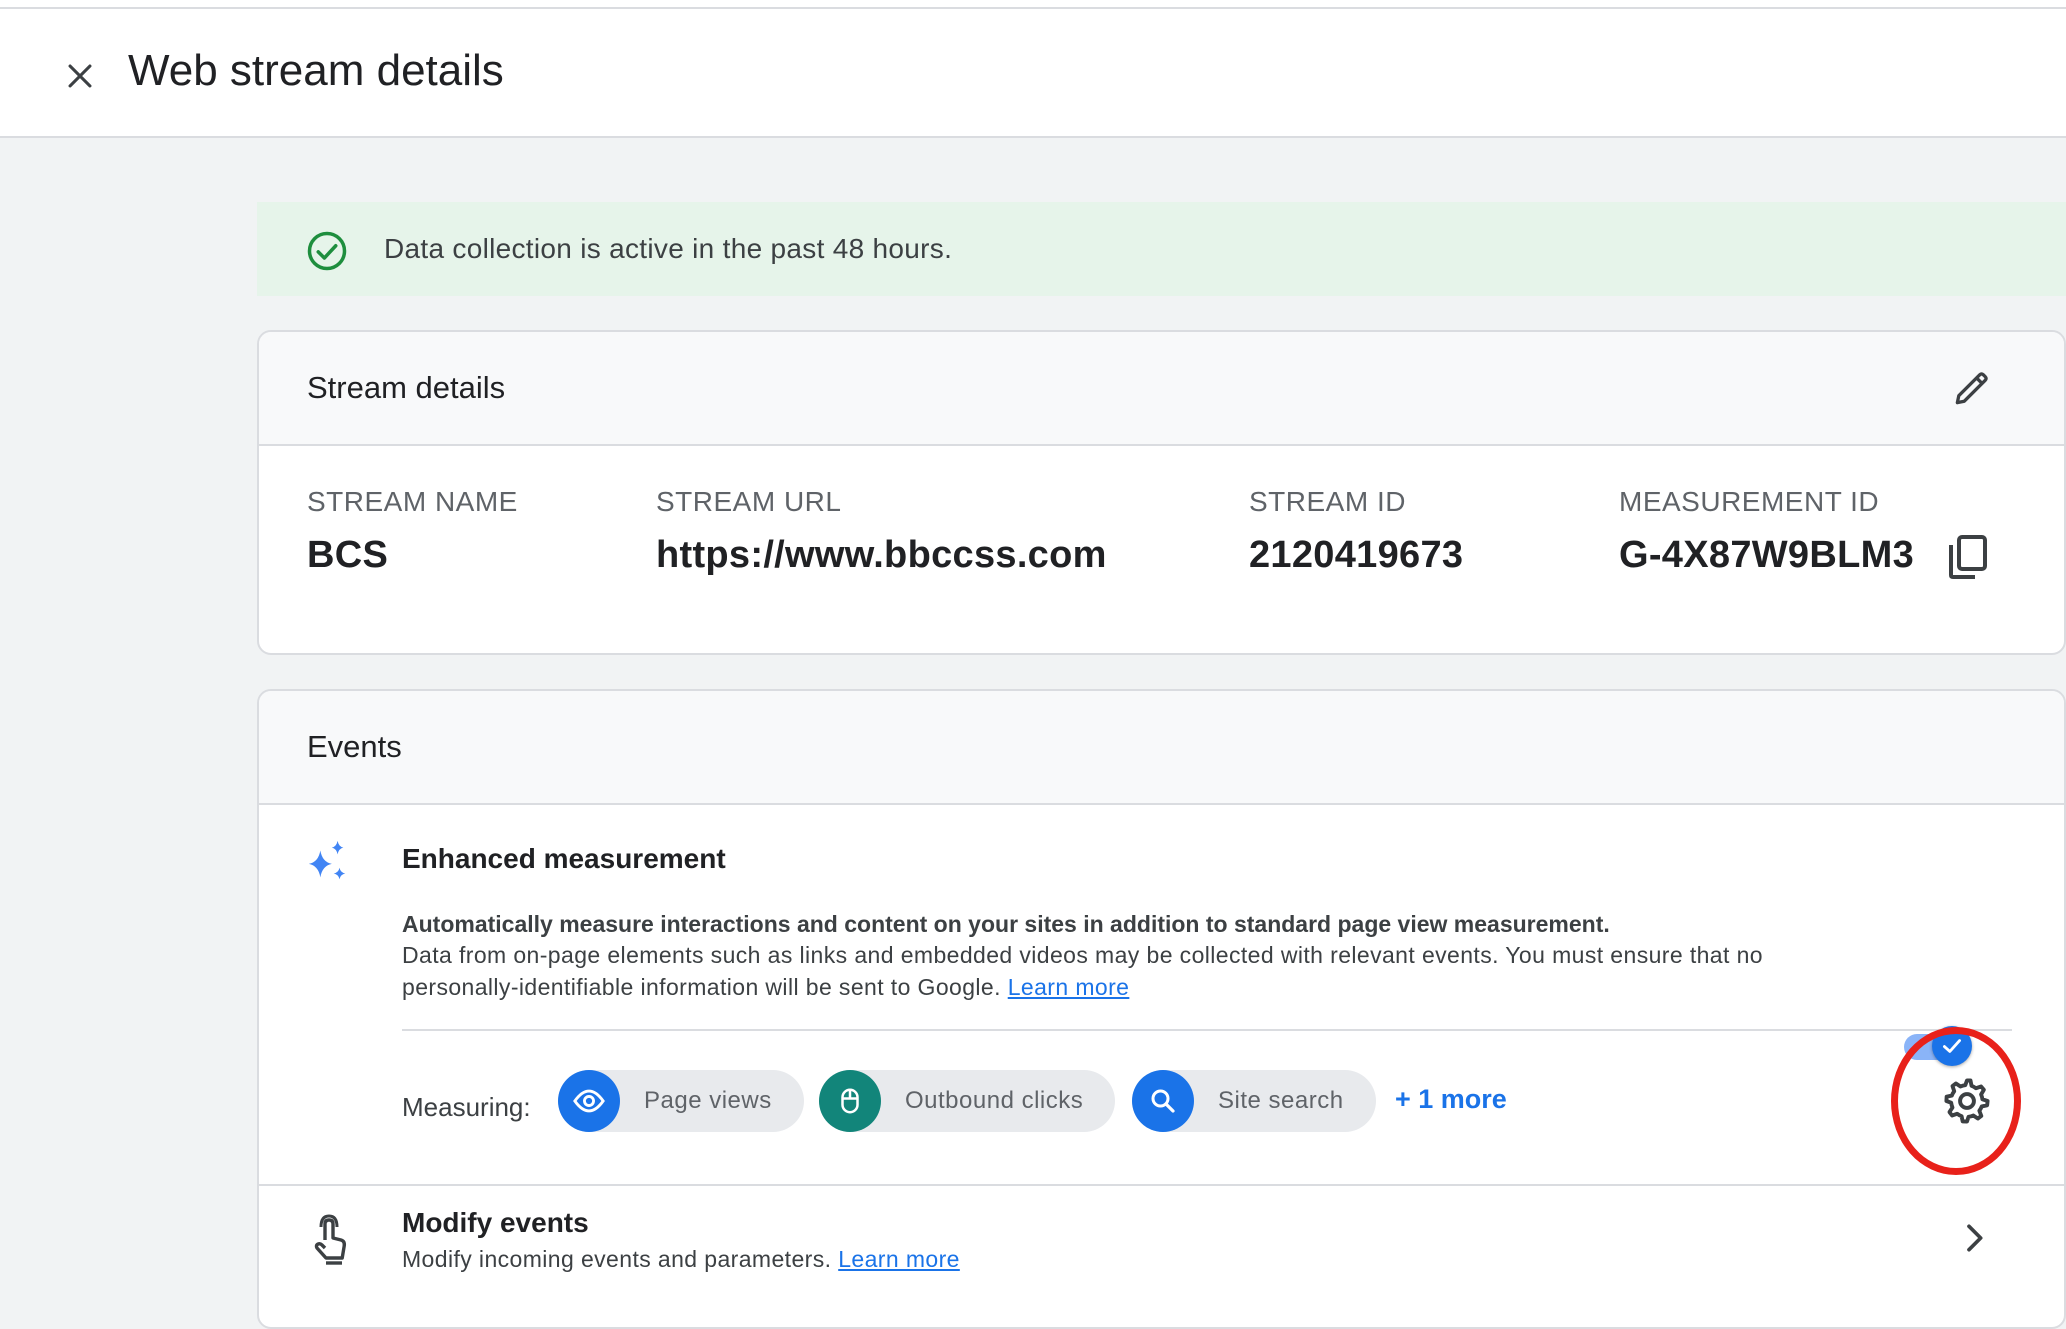 The image size is (2066, 1329). Describe the element at coordinates (1967, 557) in the screenshot. I see `copy-icon` at that location.